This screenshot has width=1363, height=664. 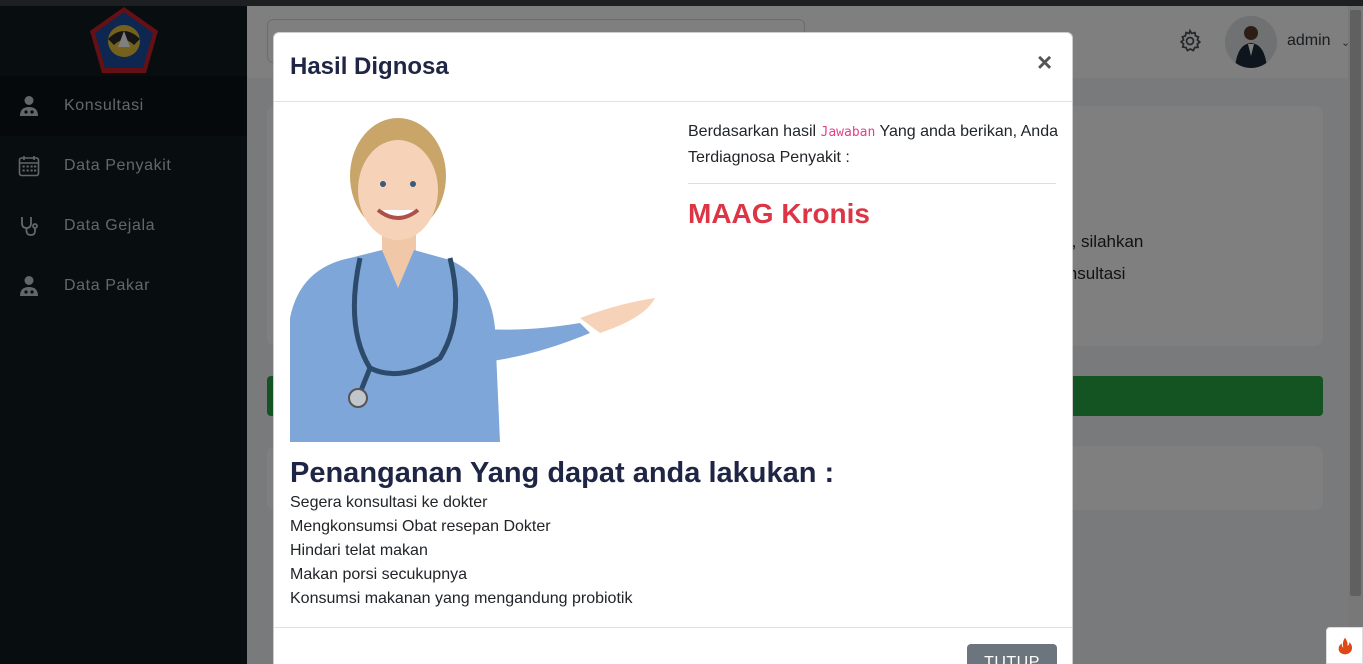 I want to click on treatment-heading: Penanganan Yang dapat anda lakukan :, so click(x=562, y=473).